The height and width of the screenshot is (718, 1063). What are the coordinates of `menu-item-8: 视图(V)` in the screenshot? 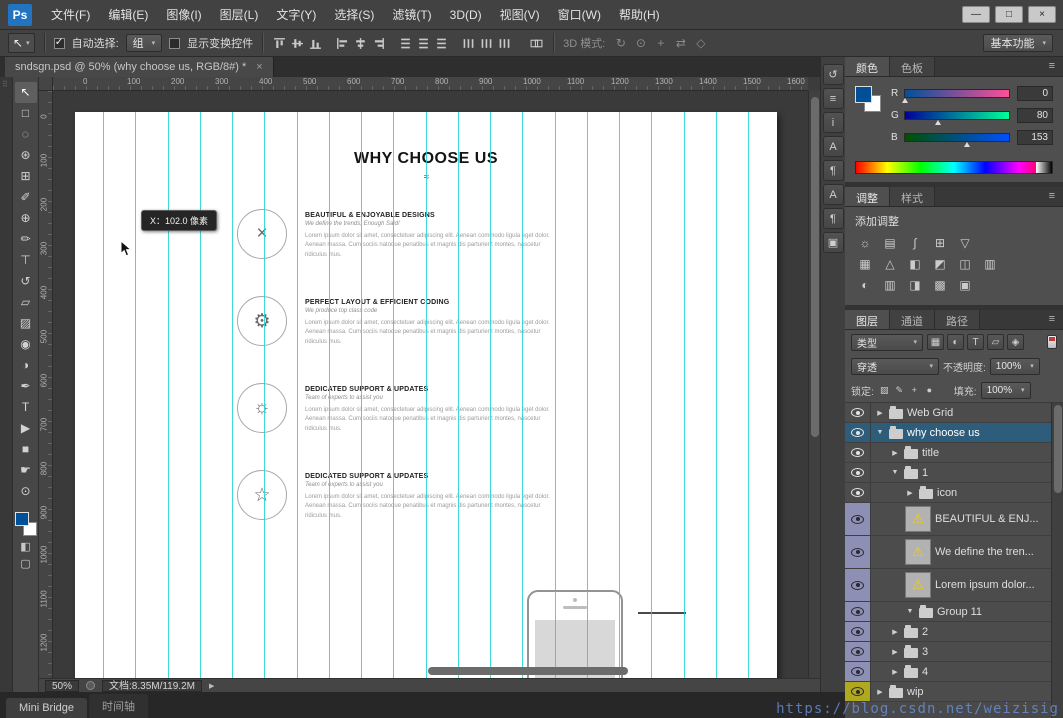 It's located at (520, 15).